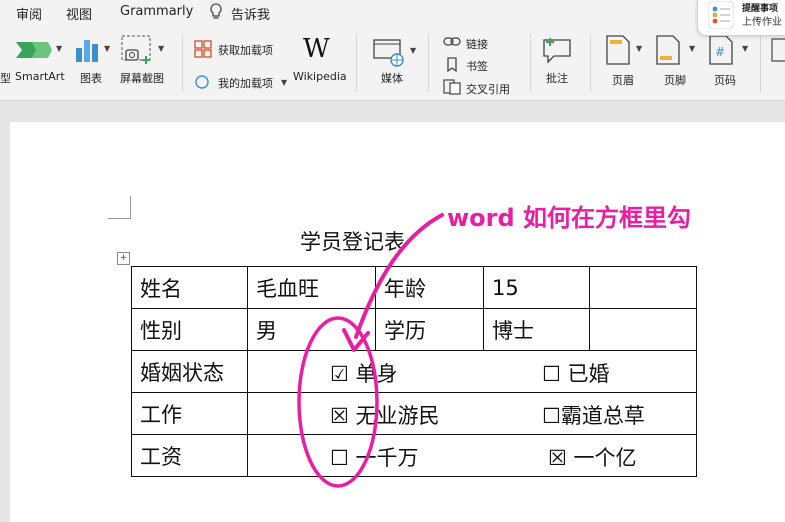 This screenshot has width=785, height=522. What do you see at coordinates (477, 44) in the screenshot?
I see `link-button: 链接` at bounding box center [477, 44].